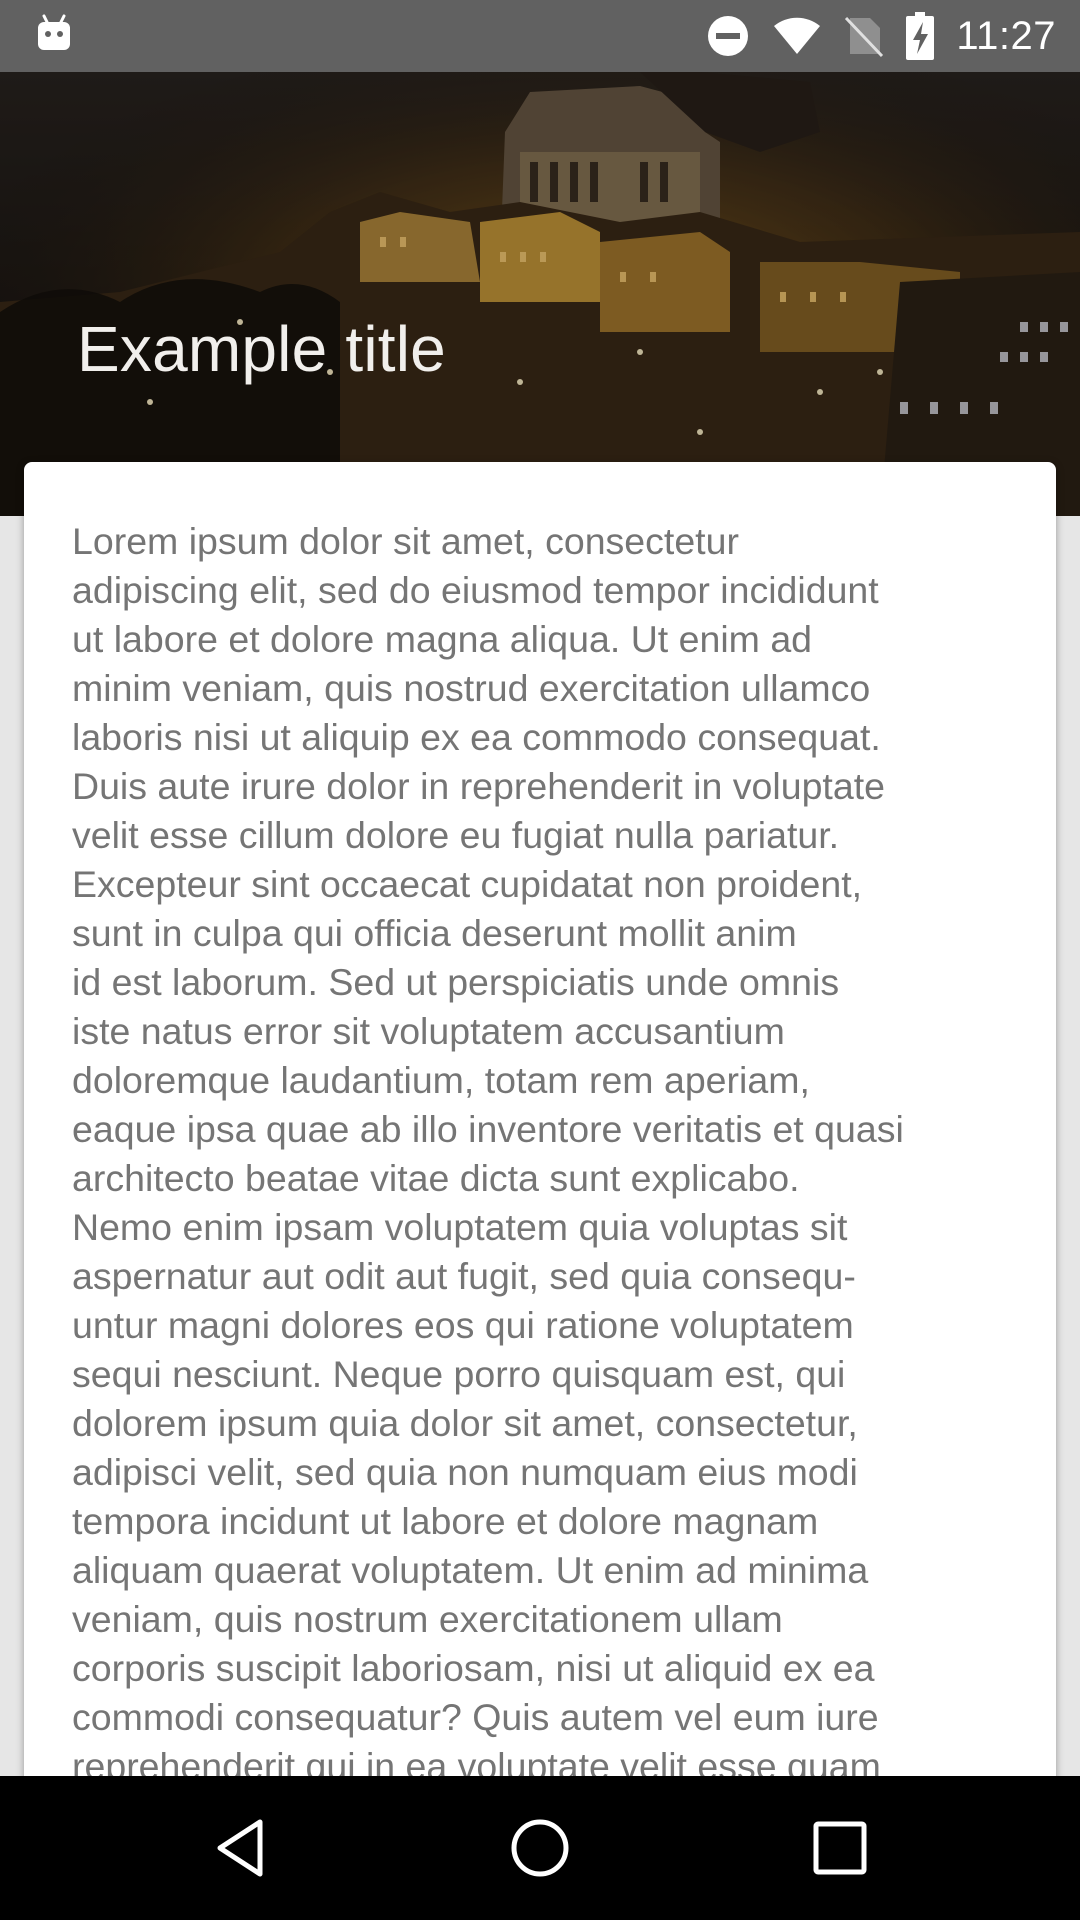  Describe the element at coordinates (797, 36) in the screenshot. I see `wifi-icon` at that location.